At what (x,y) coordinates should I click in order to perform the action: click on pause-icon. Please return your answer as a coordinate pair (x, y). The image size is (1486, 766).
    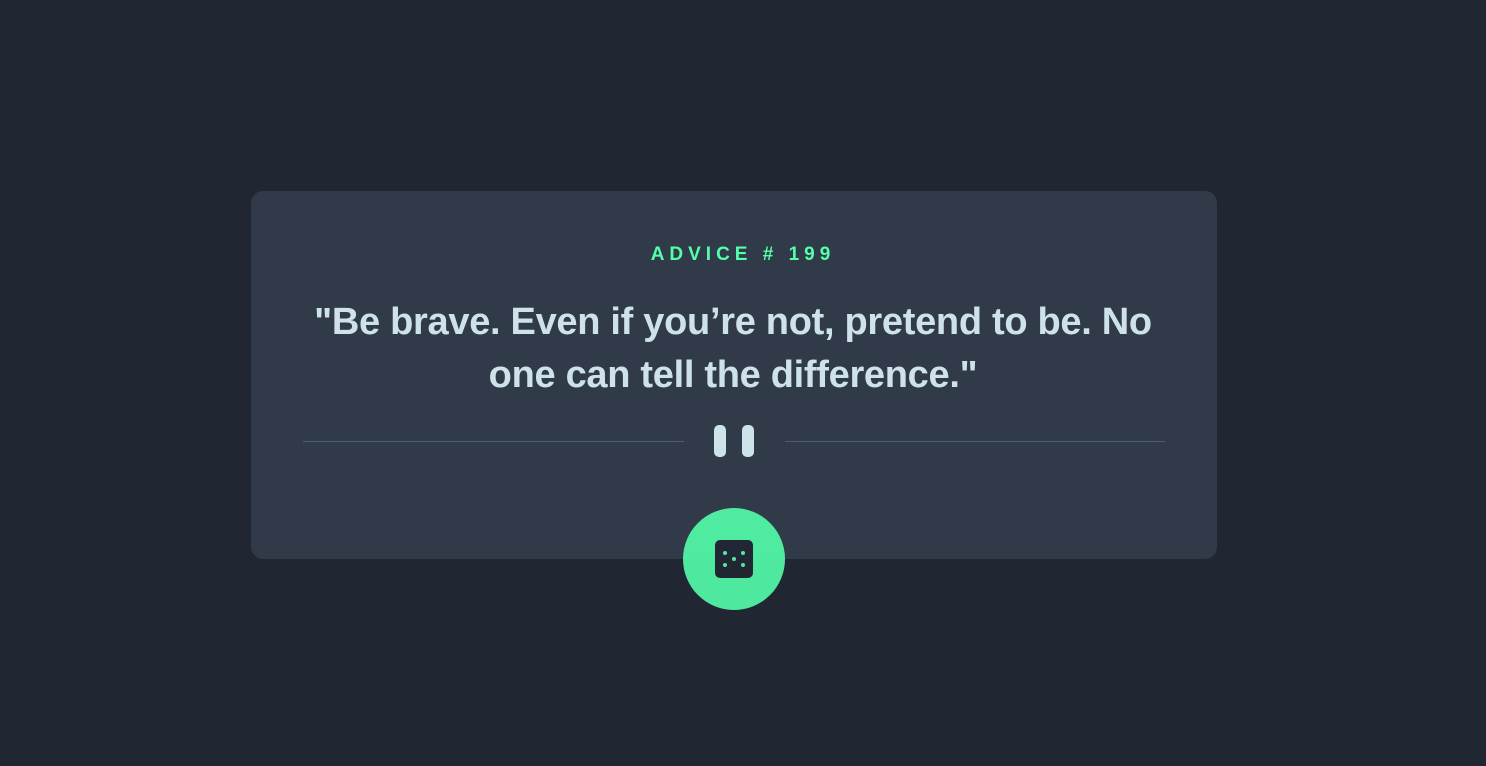
    Looking at the image, I should click on (734, 441).